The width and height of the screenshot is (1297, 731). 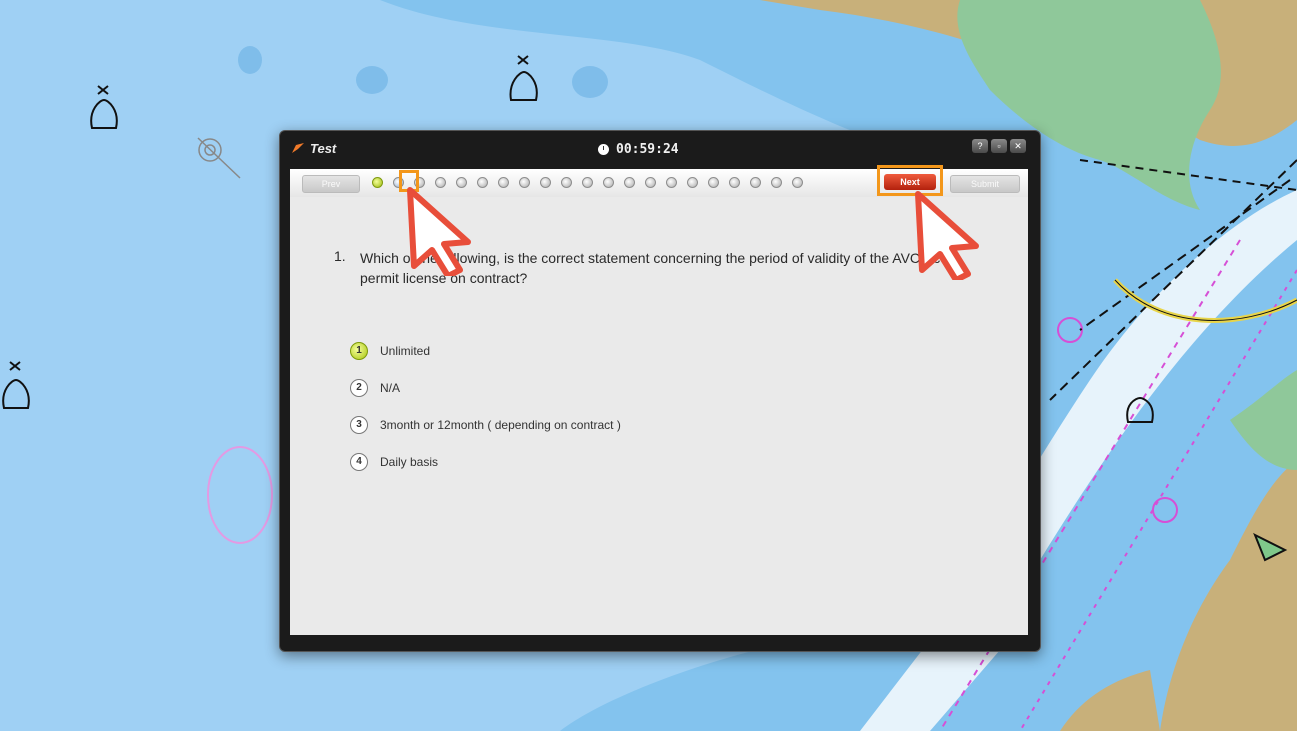 I want to click on prev-button: Prev, so click(x=331, y=184).